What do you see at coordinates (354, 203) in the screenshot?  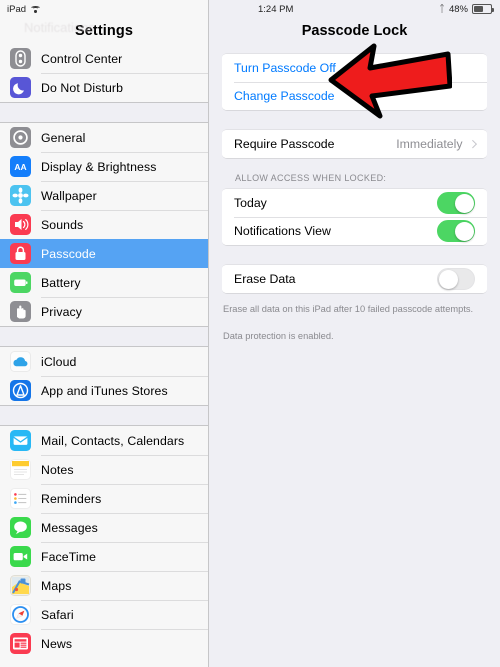 I see `allow-access-row-today: Today` at bounding box center [354, 203].